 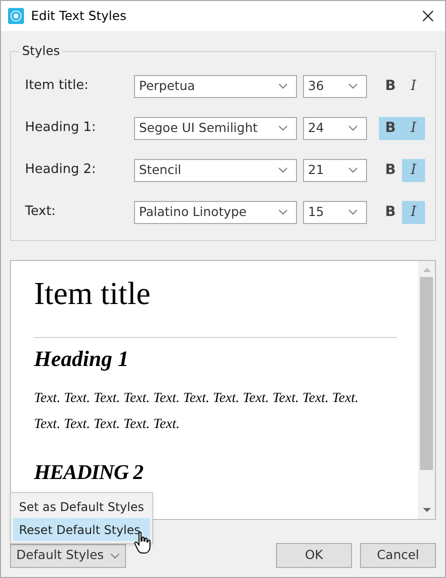 What do you see at coordinates (215, 128) in the screenshot?
I see `font-dropdown: Segoe UI Semilight` at bounding box center [215, 128].